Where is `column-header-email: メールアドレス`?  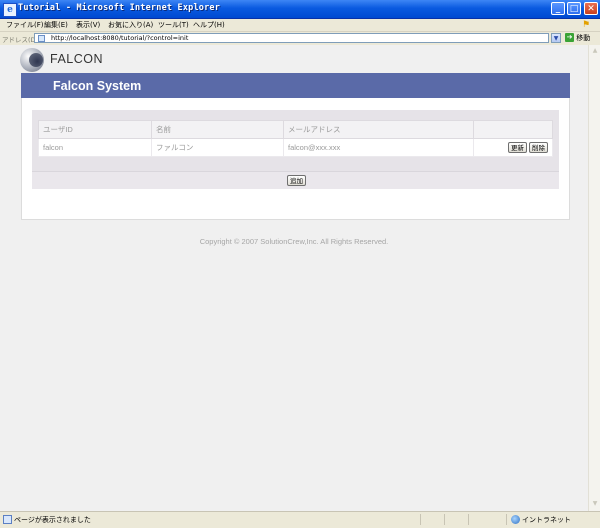
column-header-email: メールアドレス is located at coordinates (378, 129).